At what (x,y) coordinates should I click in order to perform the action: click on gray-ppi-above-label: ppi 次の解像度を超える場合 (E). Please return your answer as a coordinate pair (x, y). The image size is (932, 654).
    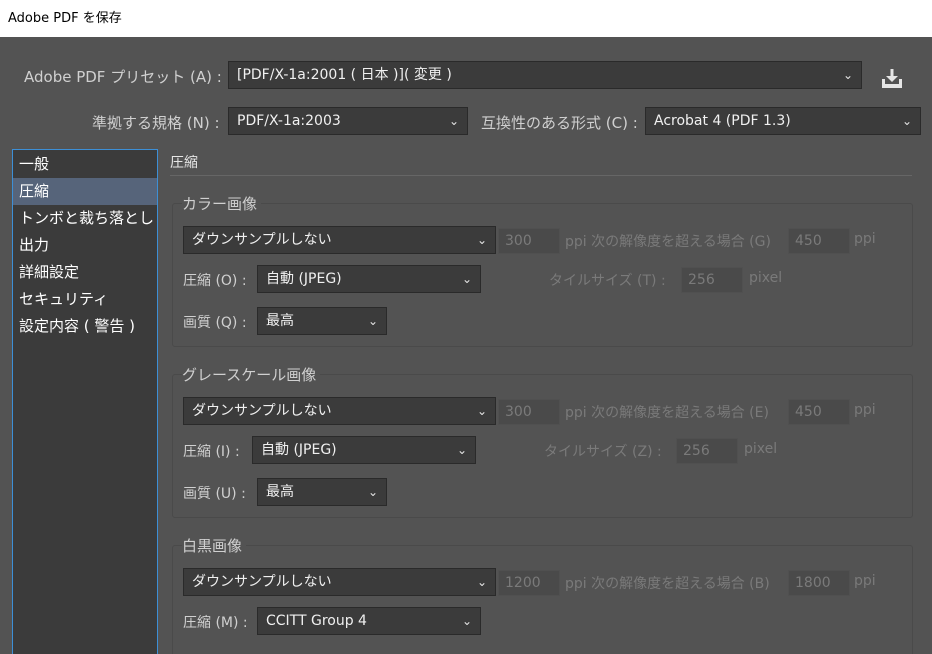
    Looking at the image, I should click on (667, 413).